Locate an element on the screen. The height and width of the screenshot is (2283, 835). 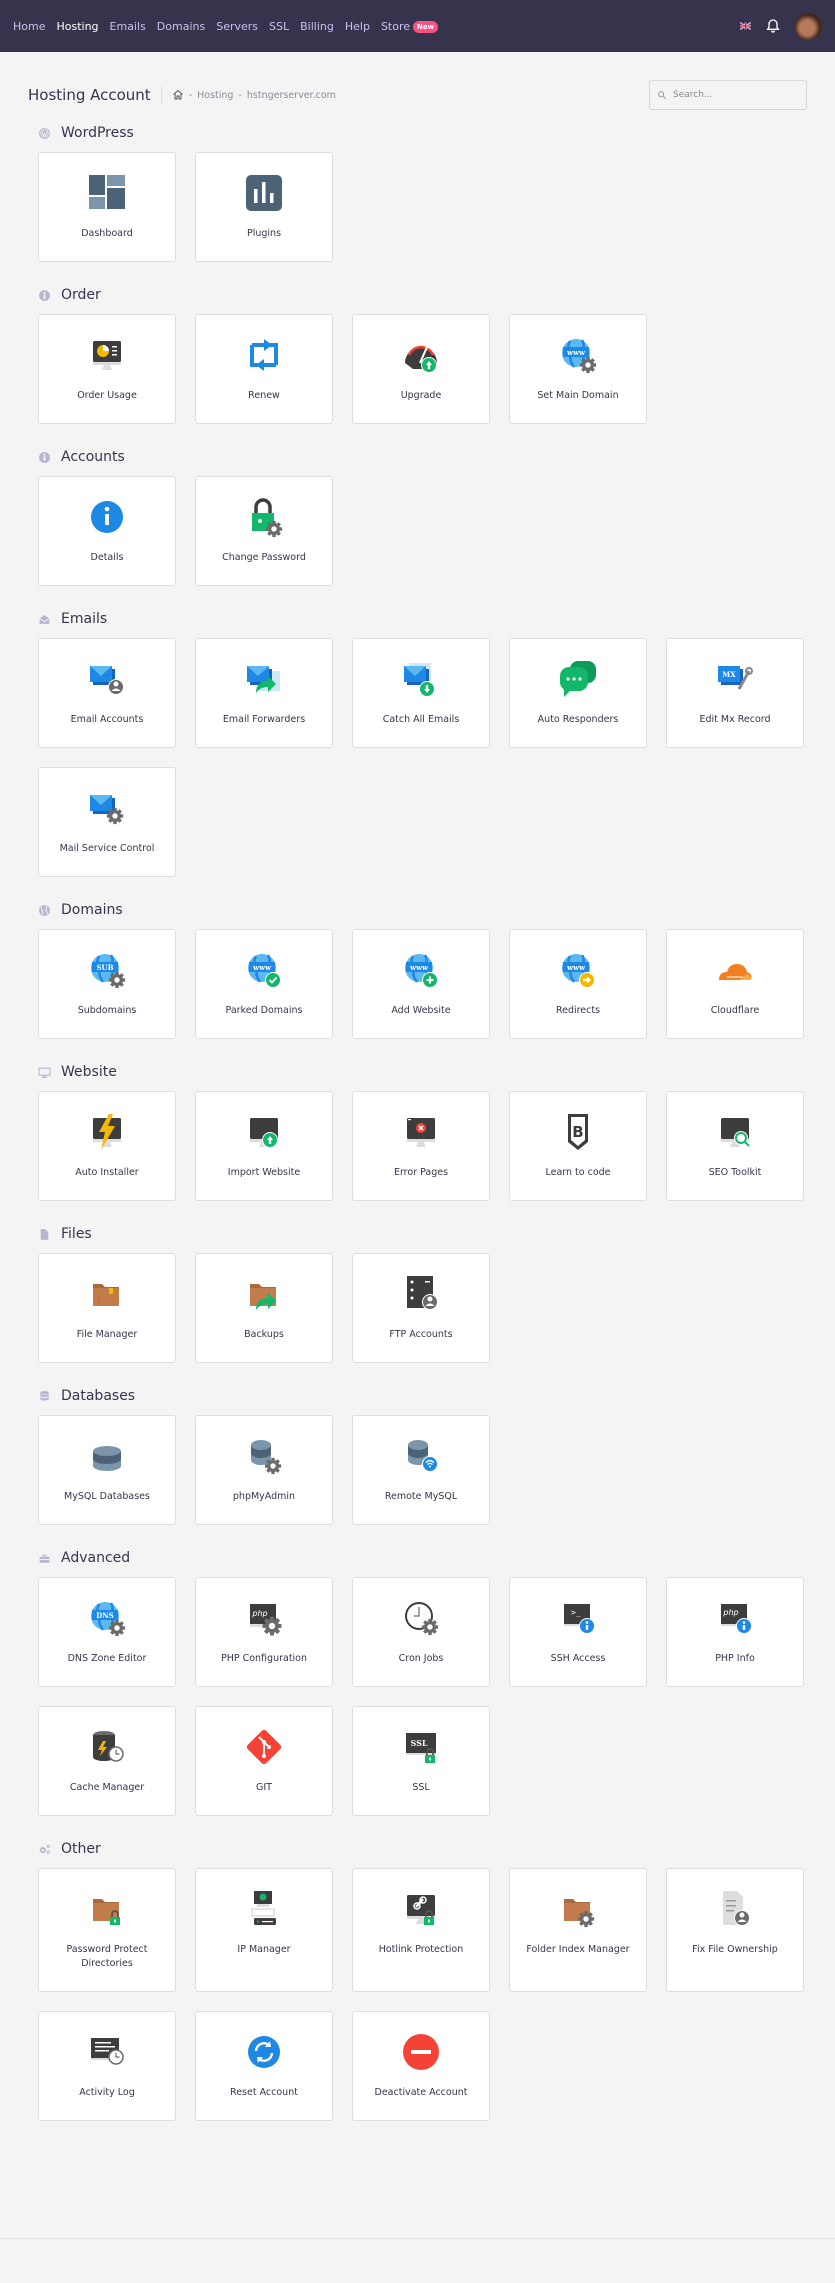
nav-home: Home is located at coordinates (29, 26).